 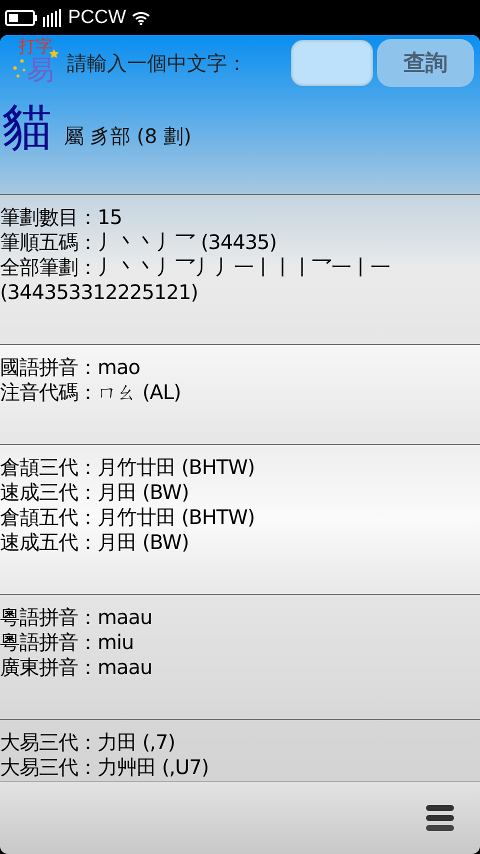 What do you see at coordinates (332, 63) in the screenshot?
I see `character-input` at bounding box center [332, 63].